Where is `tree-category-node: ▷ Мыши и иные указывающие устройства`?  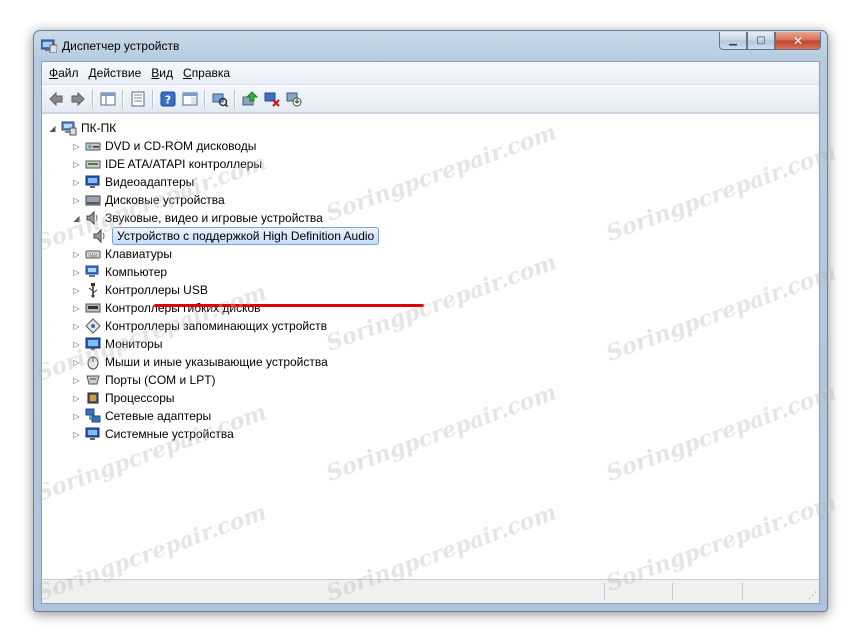 tree-category-node: ▷ Мыши и иные указывающие устройства is located at coordinates (200, 362).